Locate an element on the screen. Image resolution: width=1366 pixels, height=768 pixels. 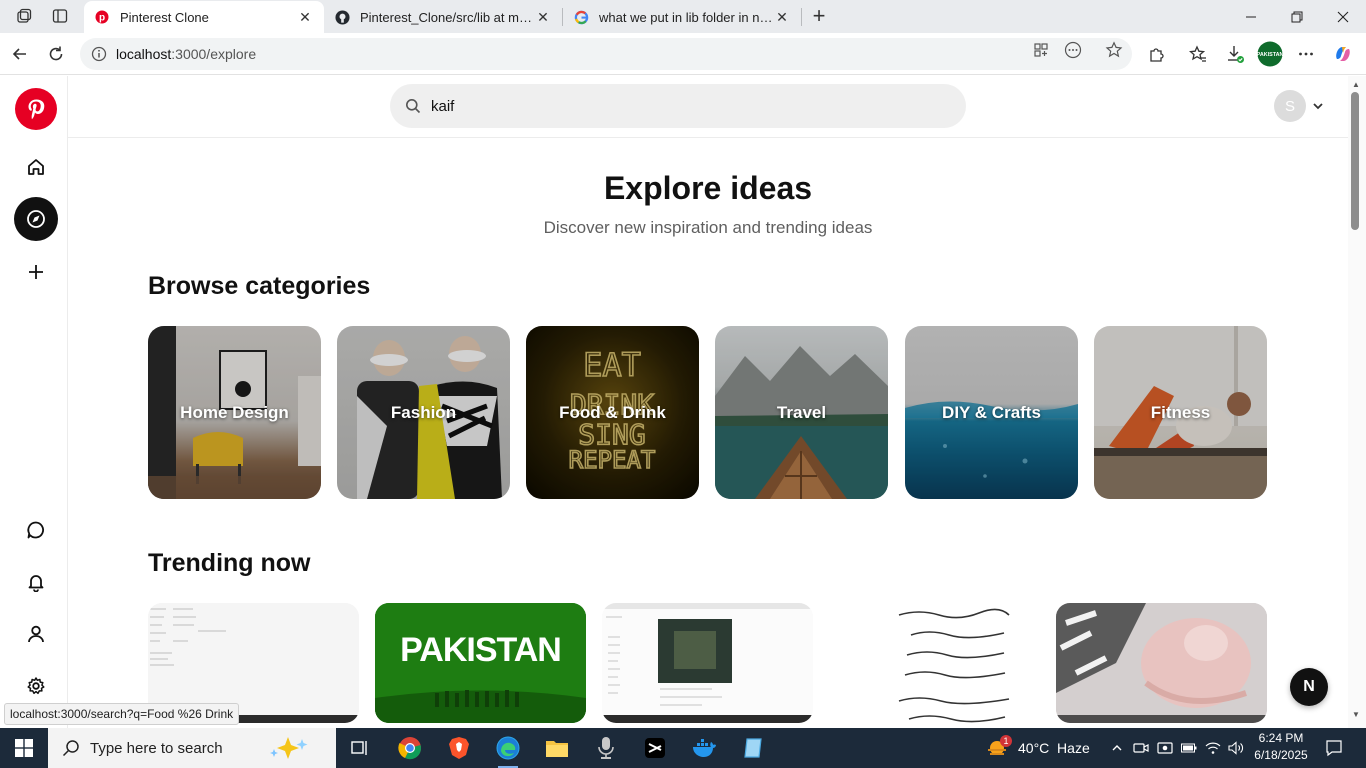
create-nav-button is located at coordinates (36, 272).